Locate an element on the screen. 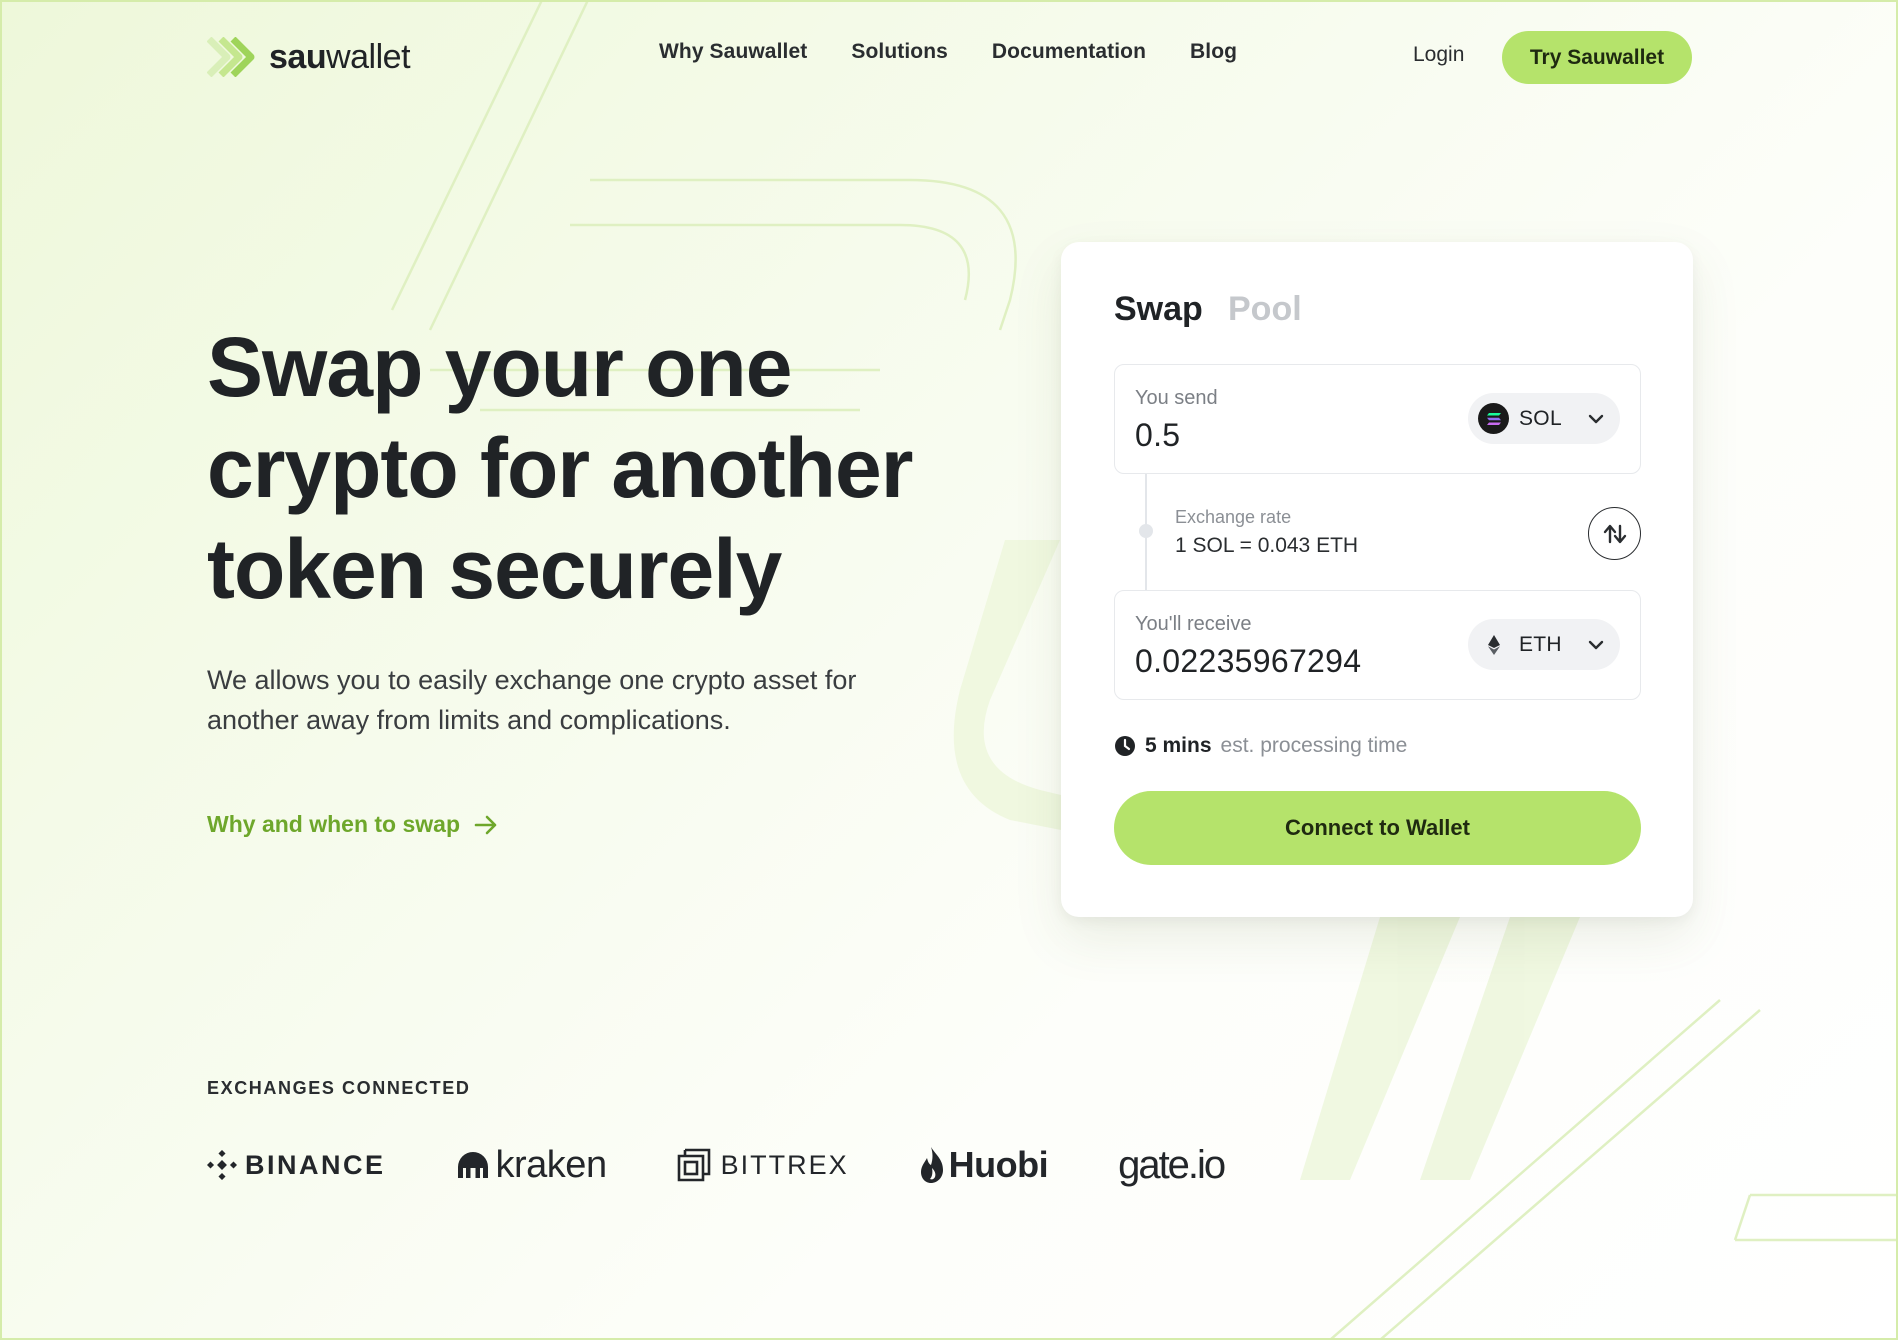 This screenshot has height=1340, width=1898. logo-wordmark: sauwallet is located at coordinates (340, 56).